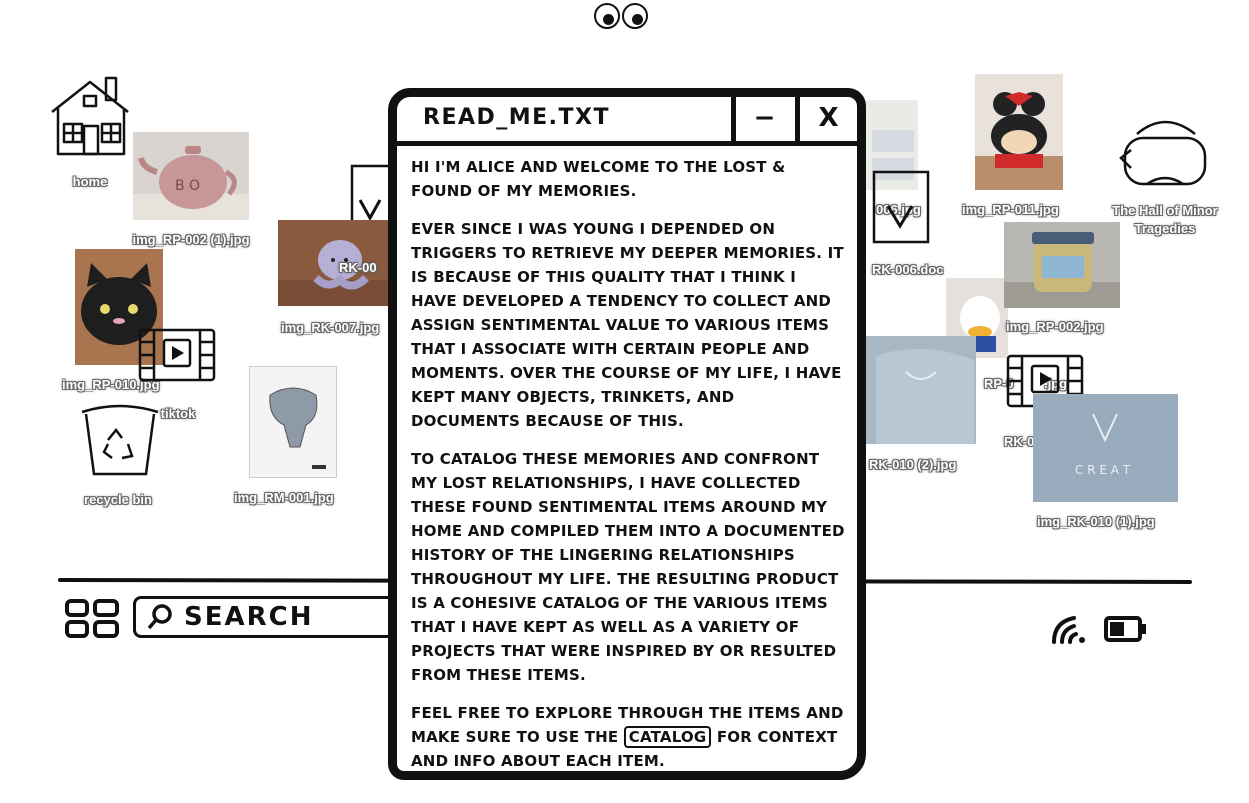 The height and width of the screenshot is (803, 1249). I want to click on search-icon, so click(159, 617).